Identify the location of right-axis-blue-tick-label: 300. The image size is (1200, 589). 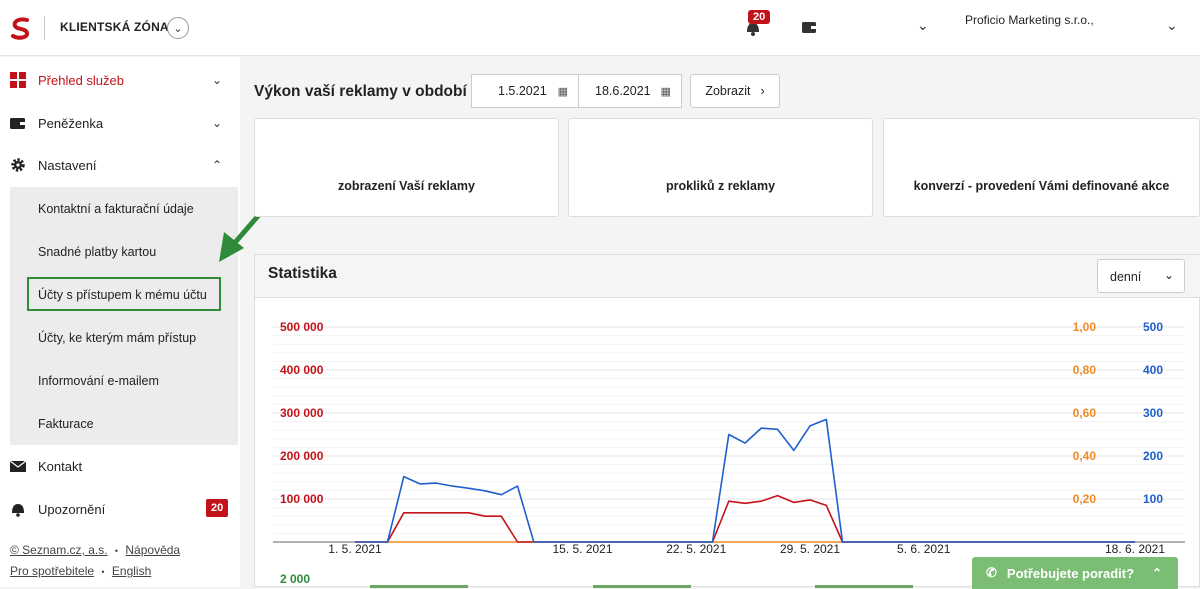
(1153, 413).